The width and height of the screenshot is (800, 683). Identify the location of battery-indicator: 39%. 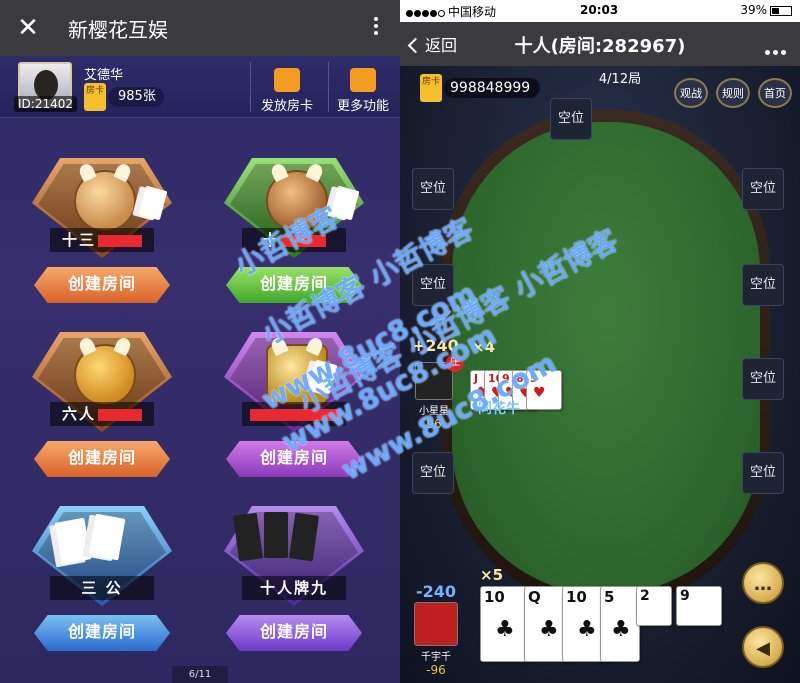
(766, 10).